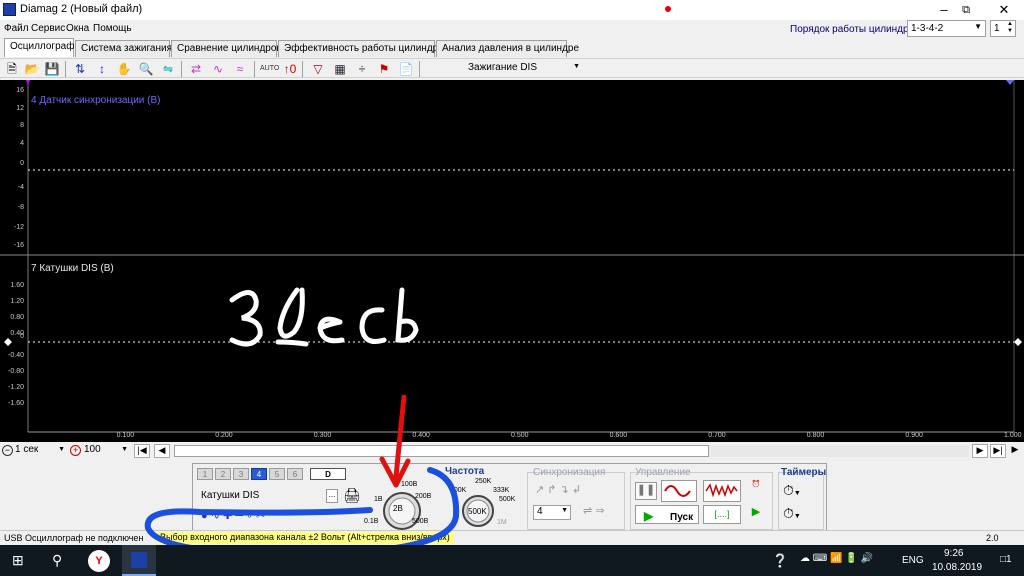  Describe the element at coordinates (218, 69) in the screenshot. I see `waveform-overlay-icon: ∿` at that location.